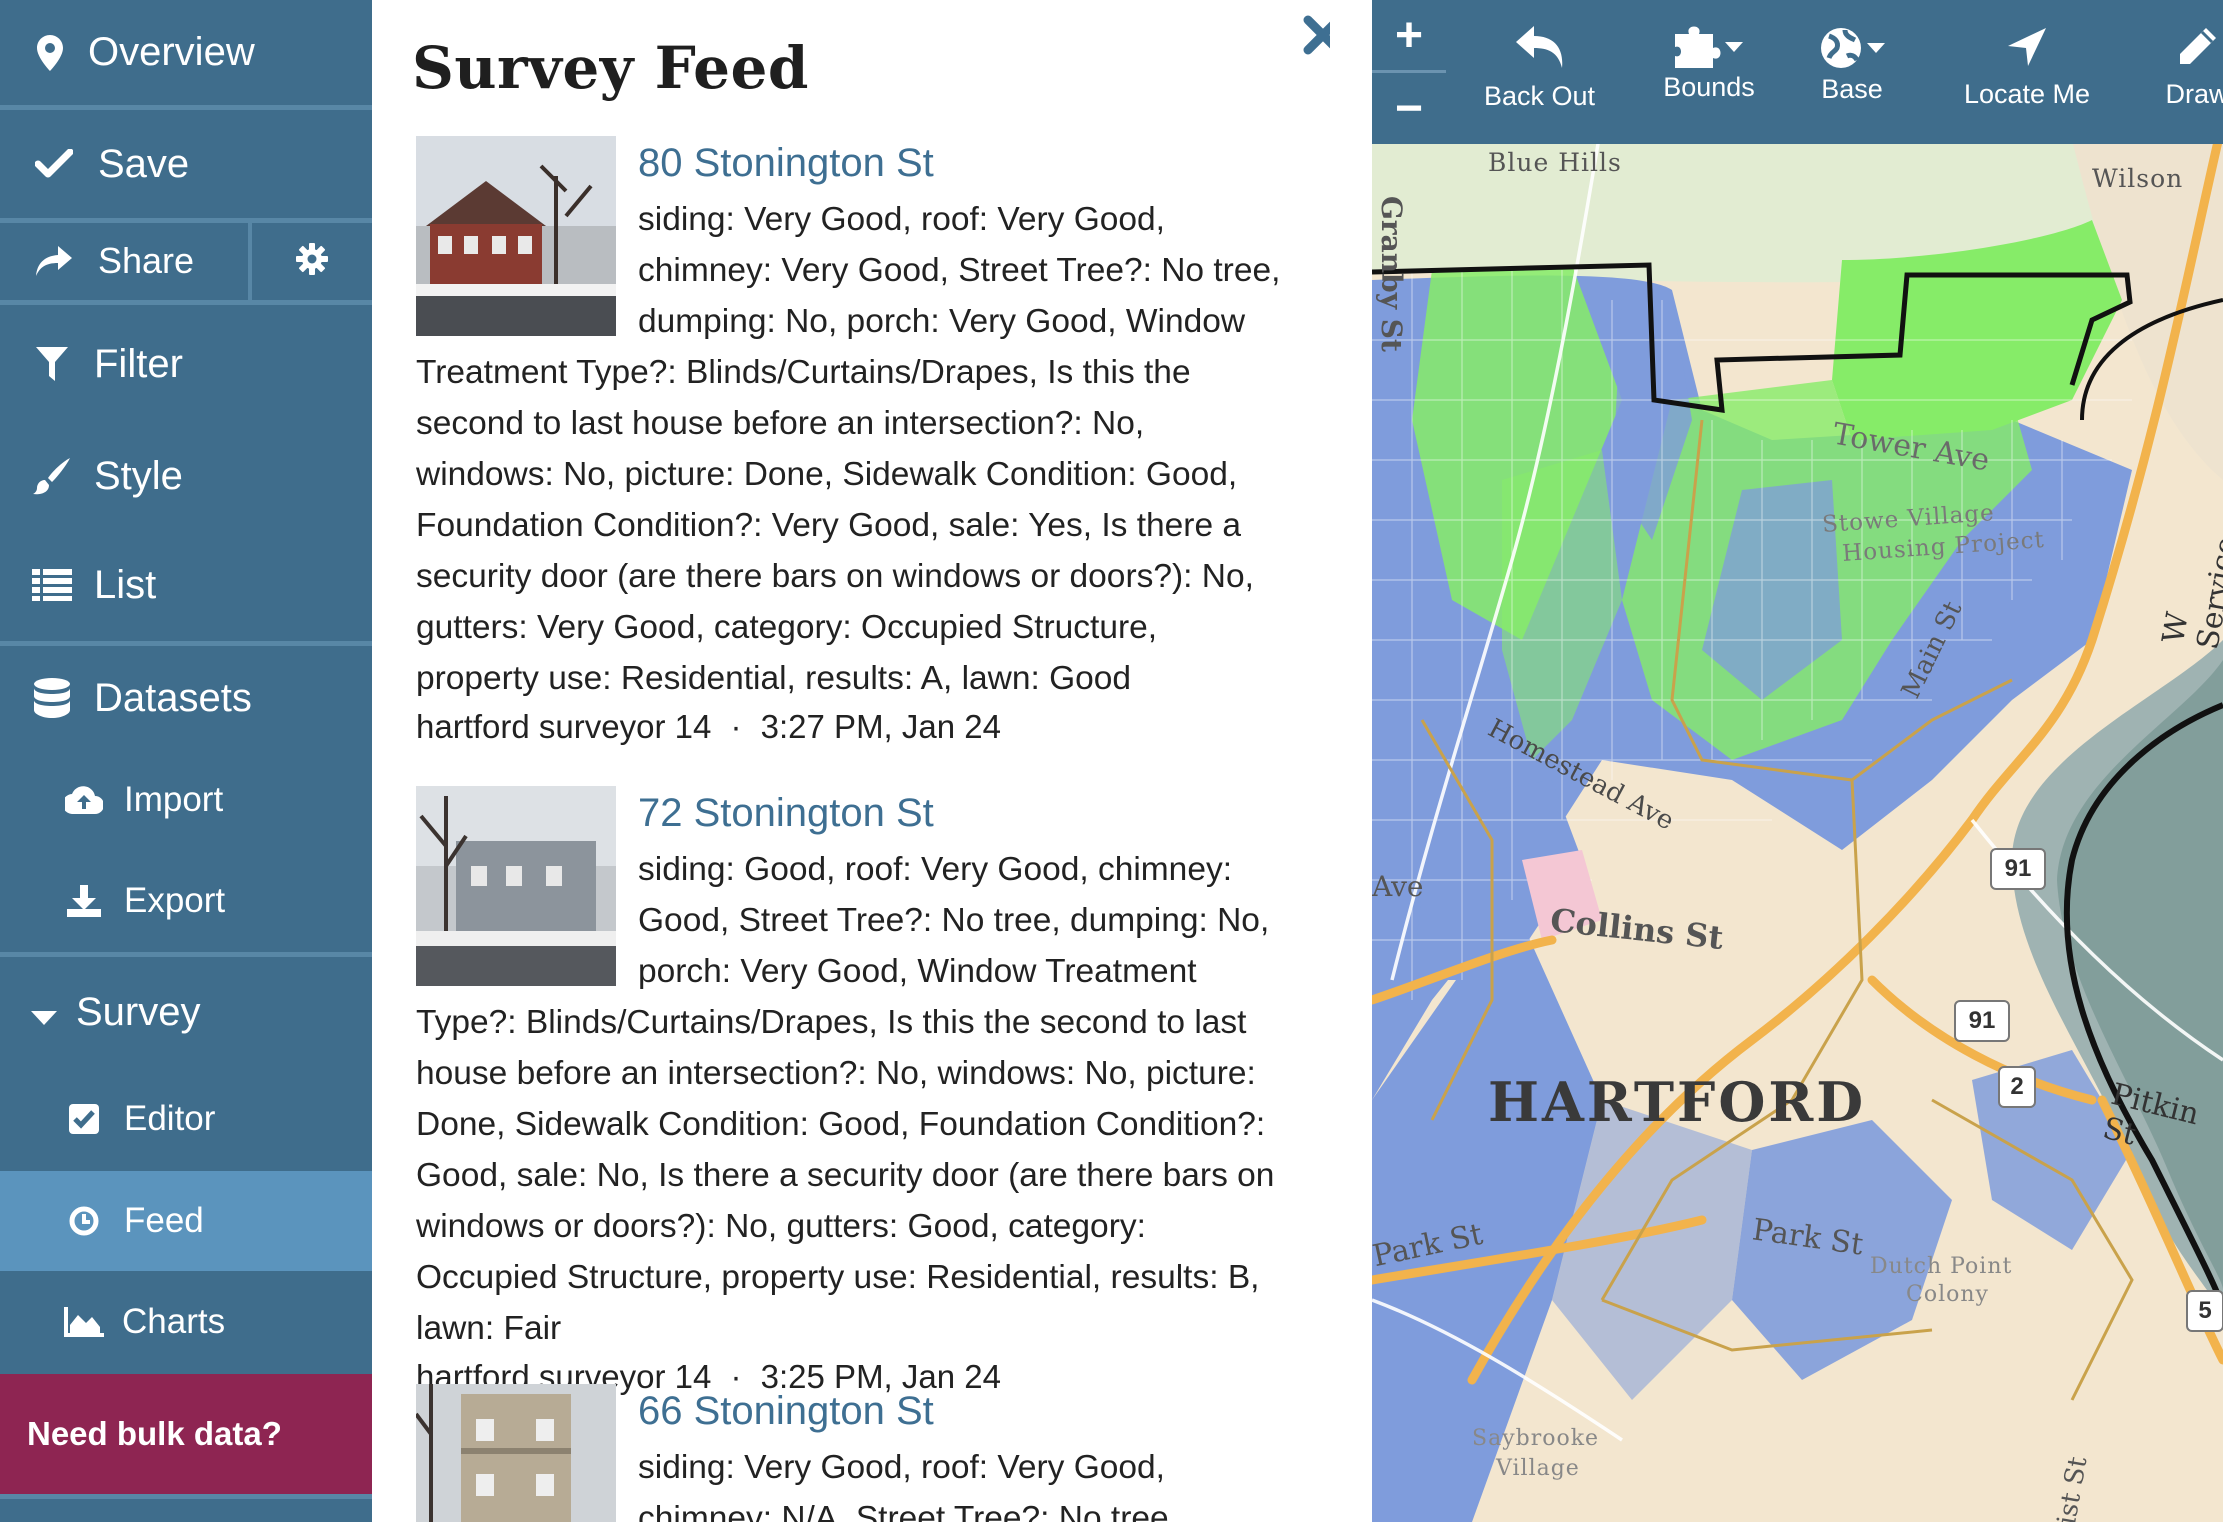  What do you see at coordinates (154, 1433) in the screenshot?
I see `bulk-data-label: Need bulk data?` at bounding box center [154, 1433].